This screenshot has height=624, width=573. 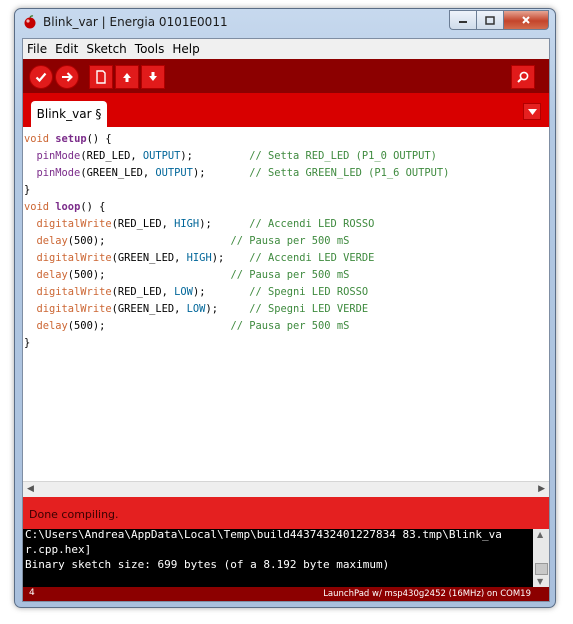 What do you see at coordinates (30, 489) in the screenshot?
I see `scroll-left-icon: ◀` at bounding box center [30, 489].